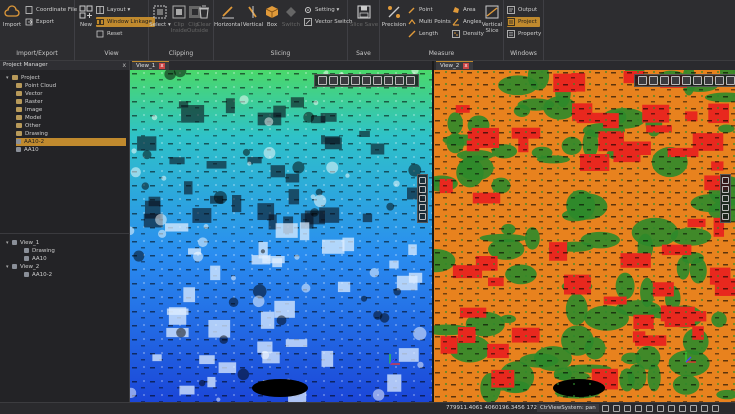 This screenshot has width=735, height=414. I want to click on point-cloud-icon, so click(18, 149).